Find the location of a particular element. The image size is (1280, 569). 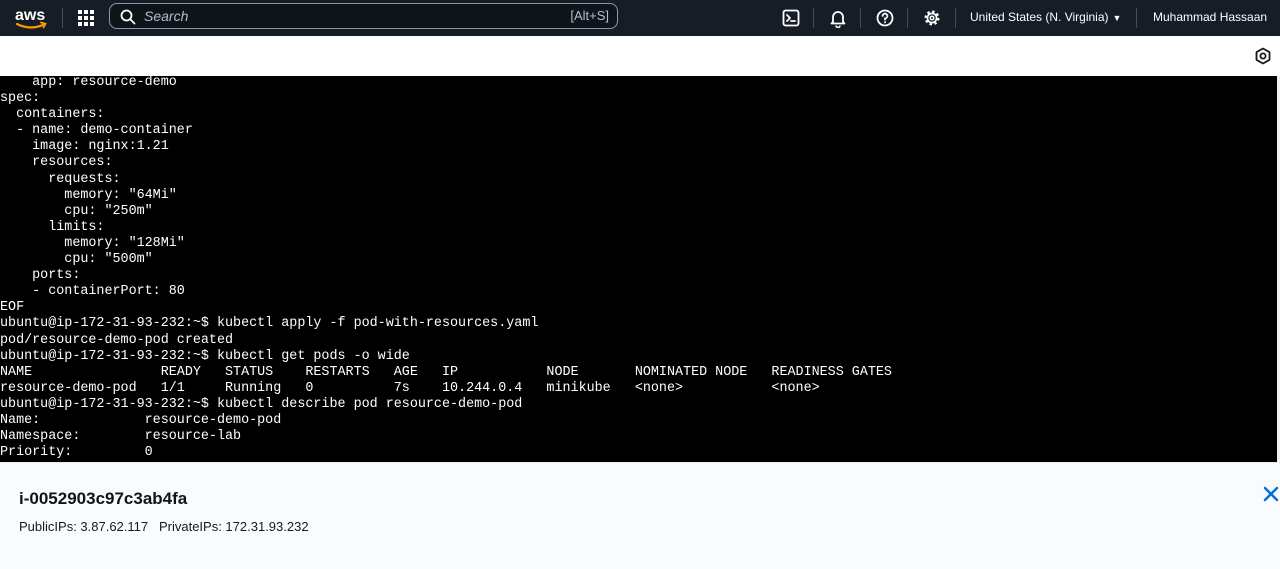

cloudshell-icon is located at coordinates (791, 18).